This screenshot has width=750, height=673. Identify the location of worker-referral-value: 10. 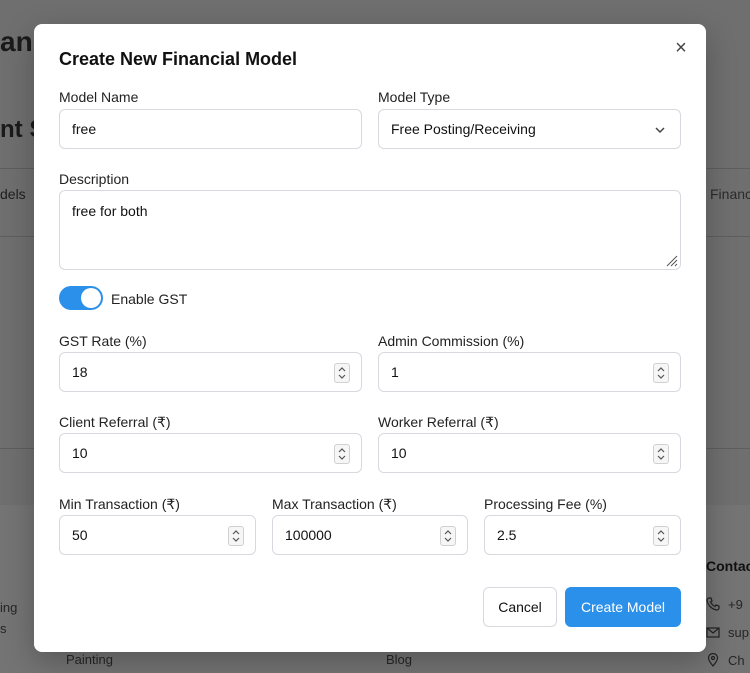
(399, 453).